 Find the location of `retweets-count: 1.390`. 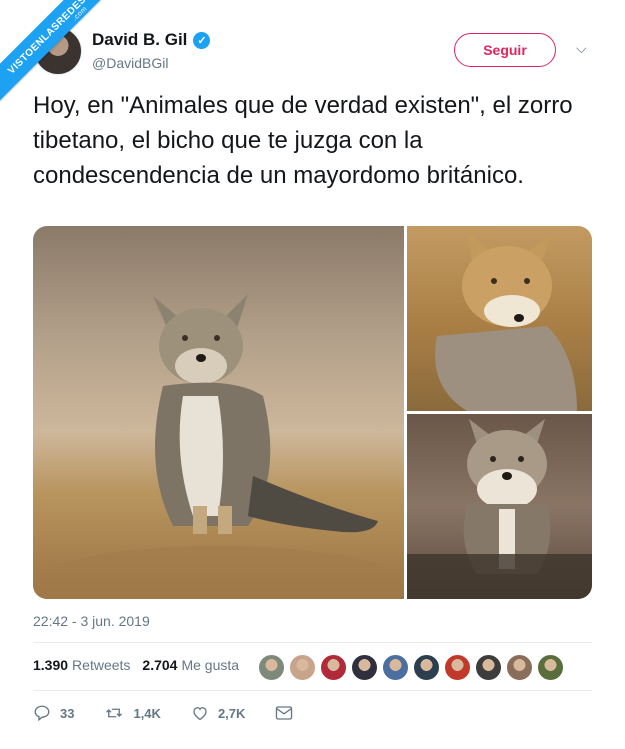

retweets-count: 1.390 is located at coordinates (51, 665).